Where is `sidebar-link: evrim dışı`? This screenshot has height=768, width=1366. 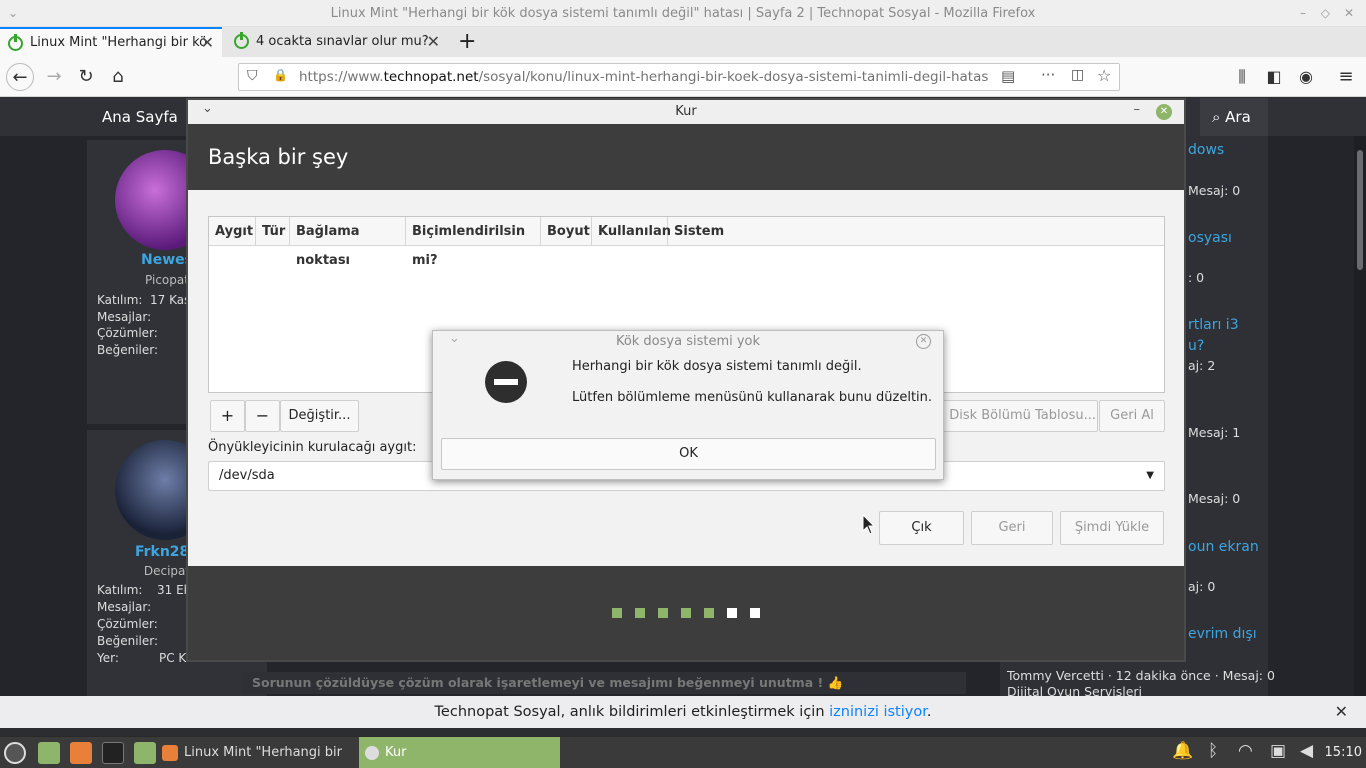 sidebar-link: evrim dışı is located at coordinates (1222, 634).